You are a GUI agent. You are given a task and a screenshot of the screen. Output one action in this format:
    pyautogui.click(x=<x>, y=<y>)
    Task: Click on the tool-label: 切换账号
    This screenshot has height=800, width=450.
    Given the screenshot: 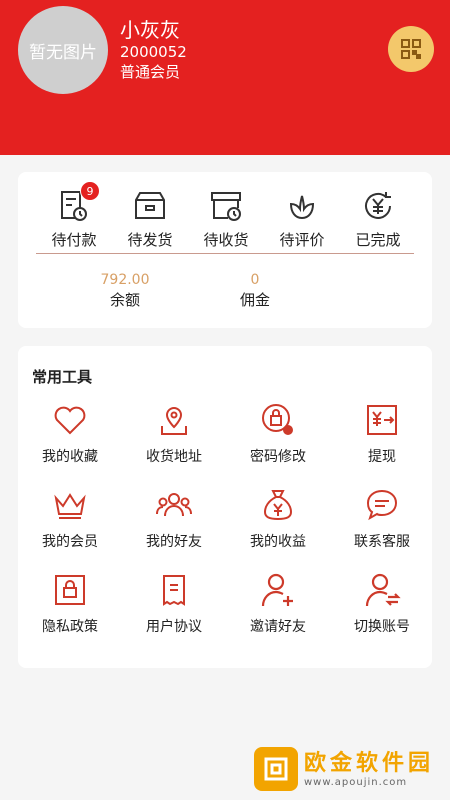 What is the action you would take?
    pyautogui.click(x=382, y=627)
    